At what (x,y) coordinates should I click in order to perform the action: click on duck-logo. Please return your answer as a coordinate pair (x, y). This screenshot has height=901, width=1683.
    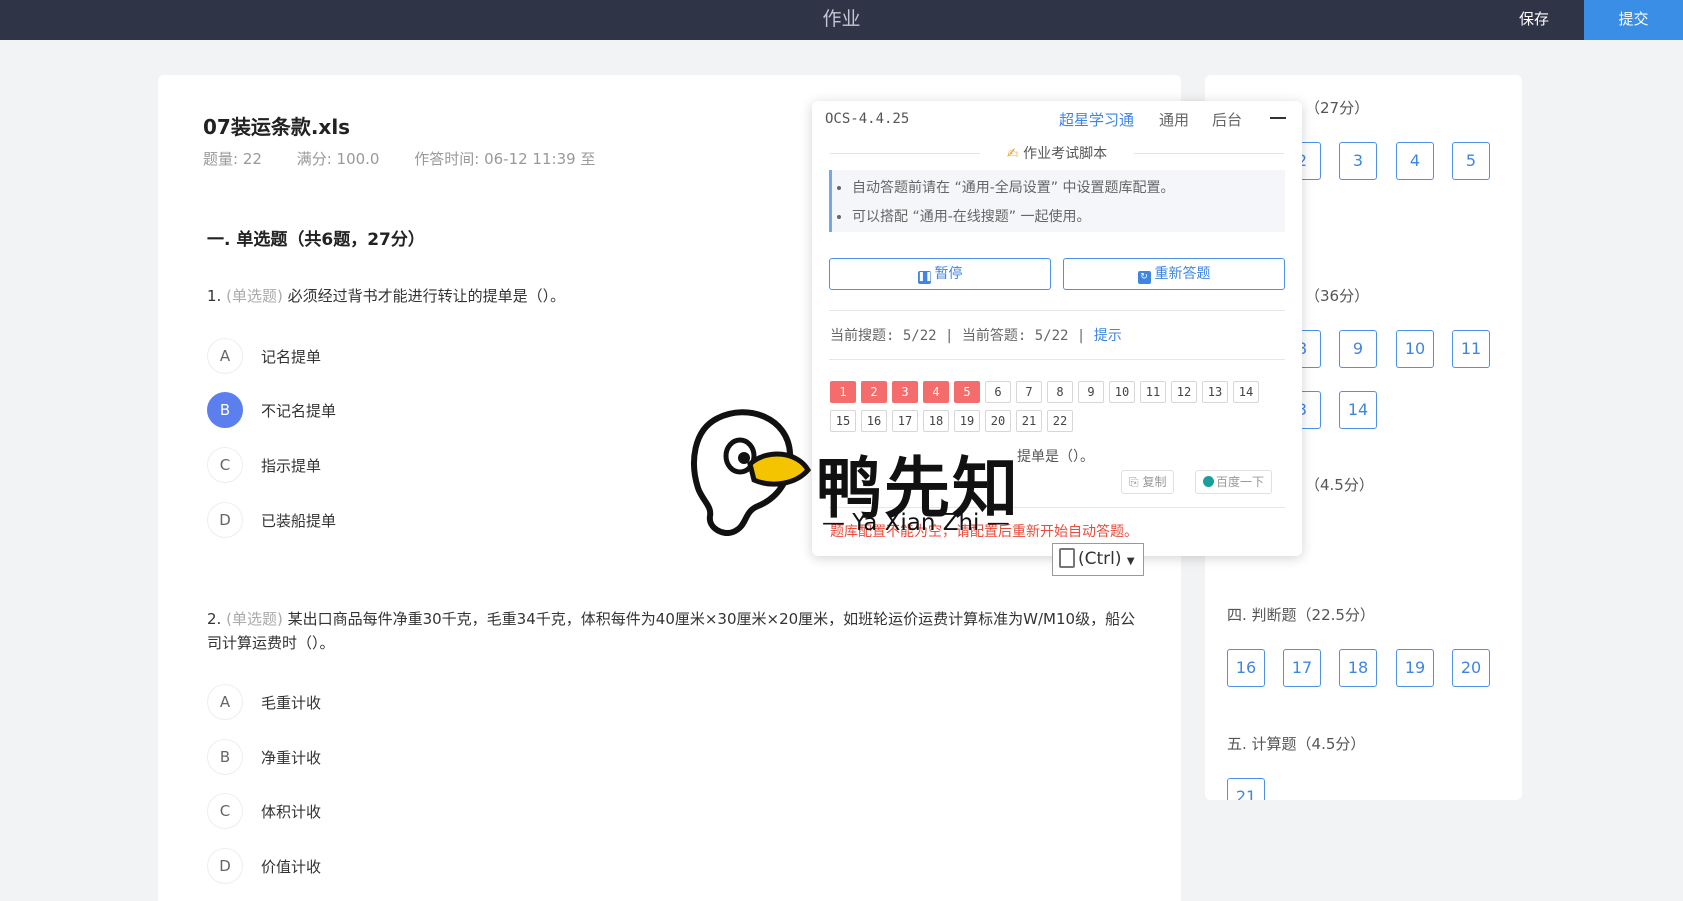
    Looking at the image, I should click on (751, 472).